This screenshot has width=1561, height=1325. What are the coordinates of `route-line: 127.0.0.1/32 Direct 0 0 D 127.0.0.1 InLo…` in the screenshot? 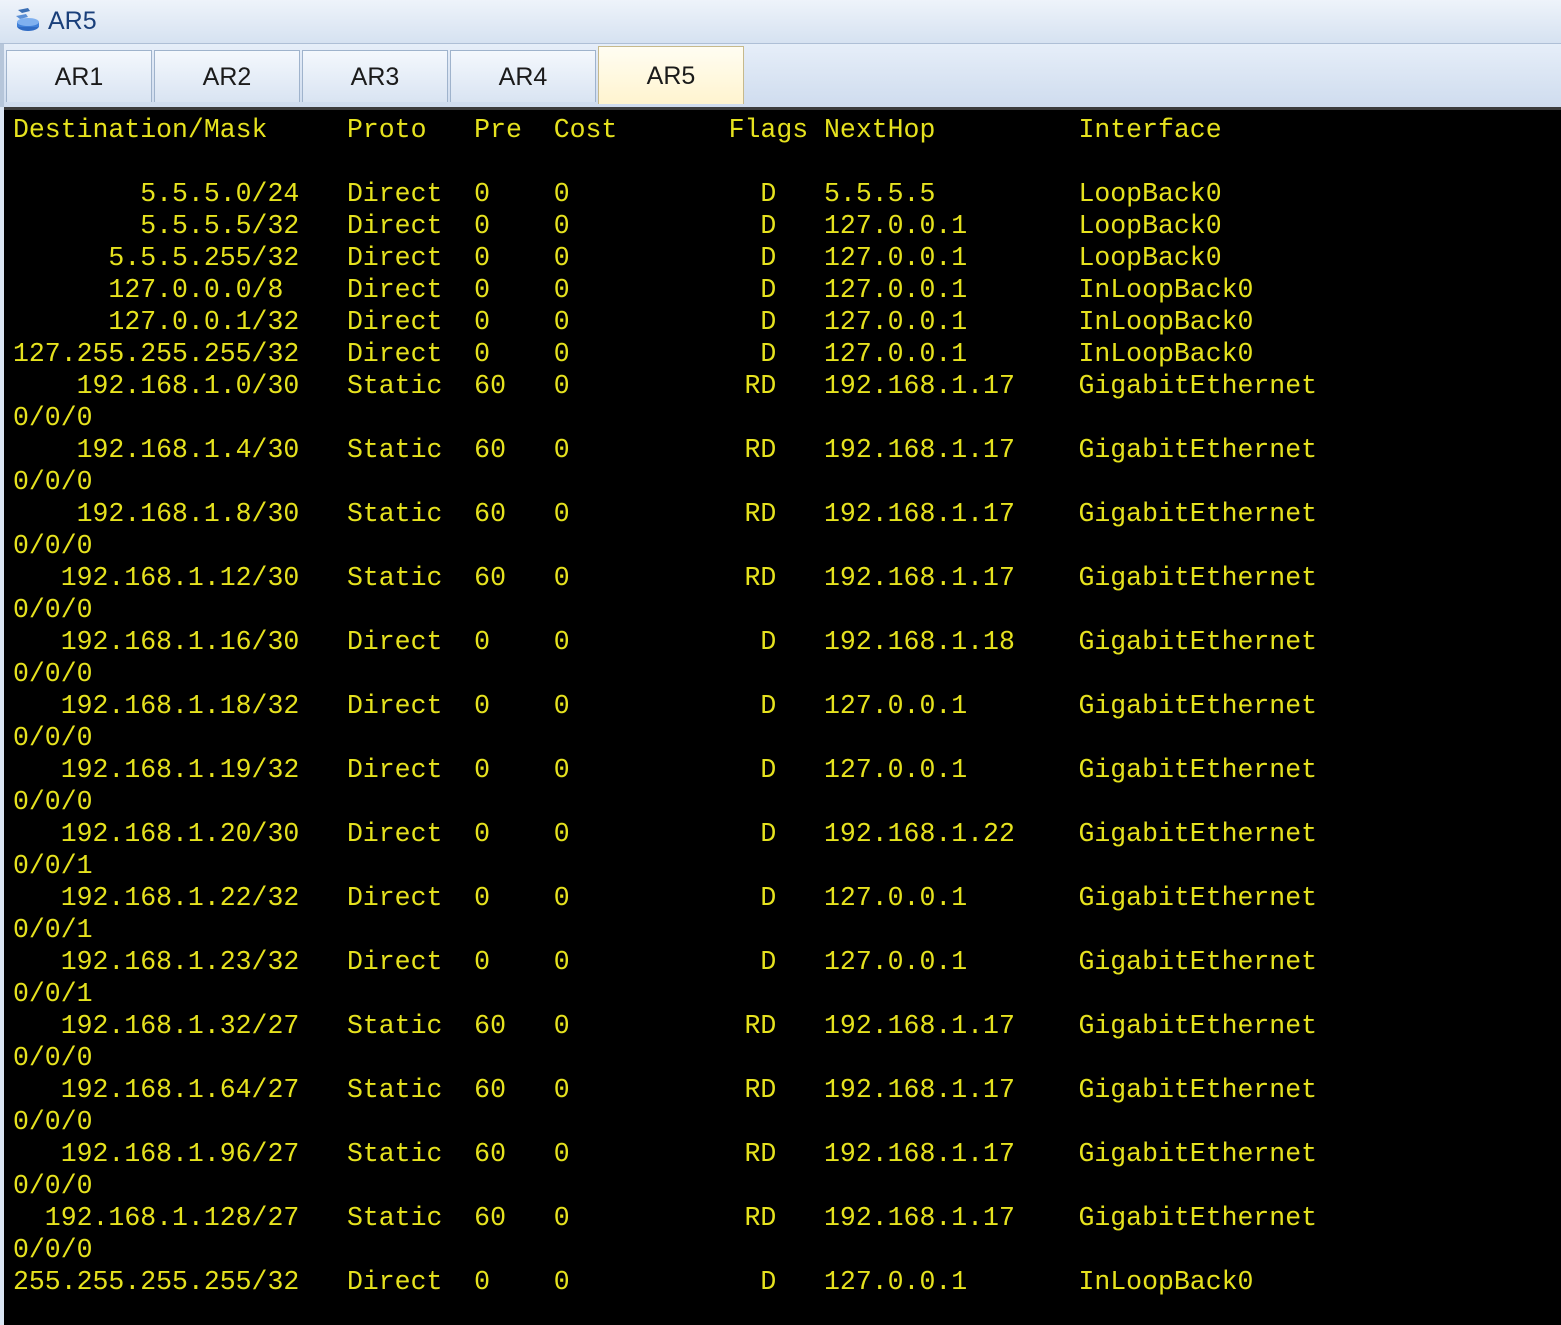 It's located at (633, 322).